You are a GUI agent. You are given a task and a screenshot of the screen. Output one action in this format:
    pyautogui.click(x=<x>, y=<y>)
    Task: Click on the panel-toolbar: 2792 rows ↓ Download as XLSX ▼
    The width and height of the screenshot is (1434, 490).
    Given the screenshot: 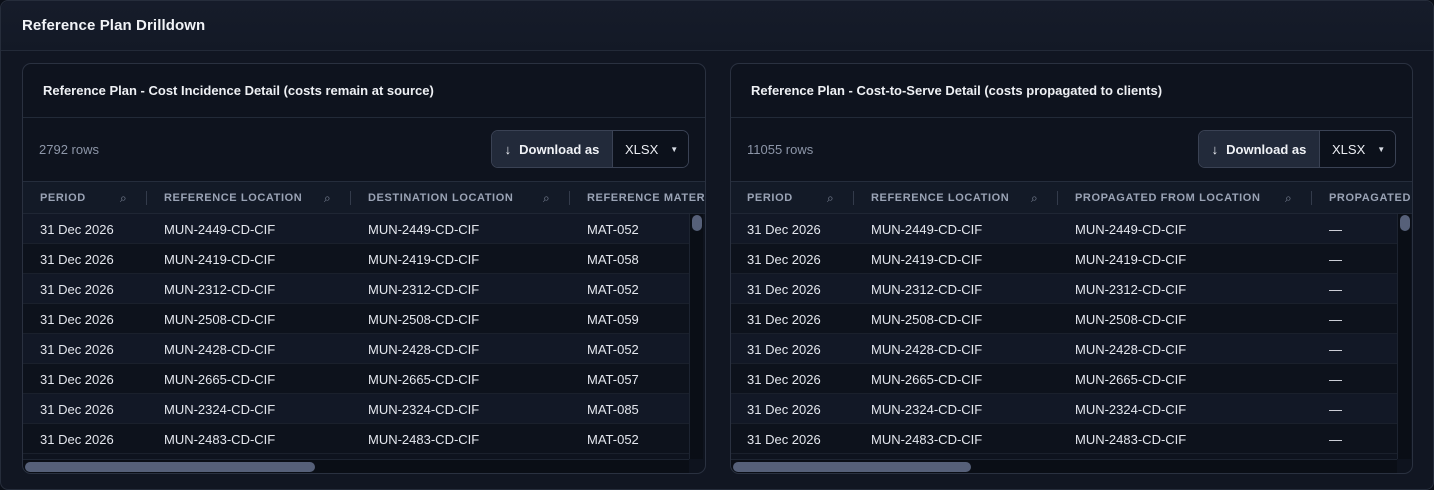 What is the action you would take?
    pyautogui.click(x=364, y=149)
    